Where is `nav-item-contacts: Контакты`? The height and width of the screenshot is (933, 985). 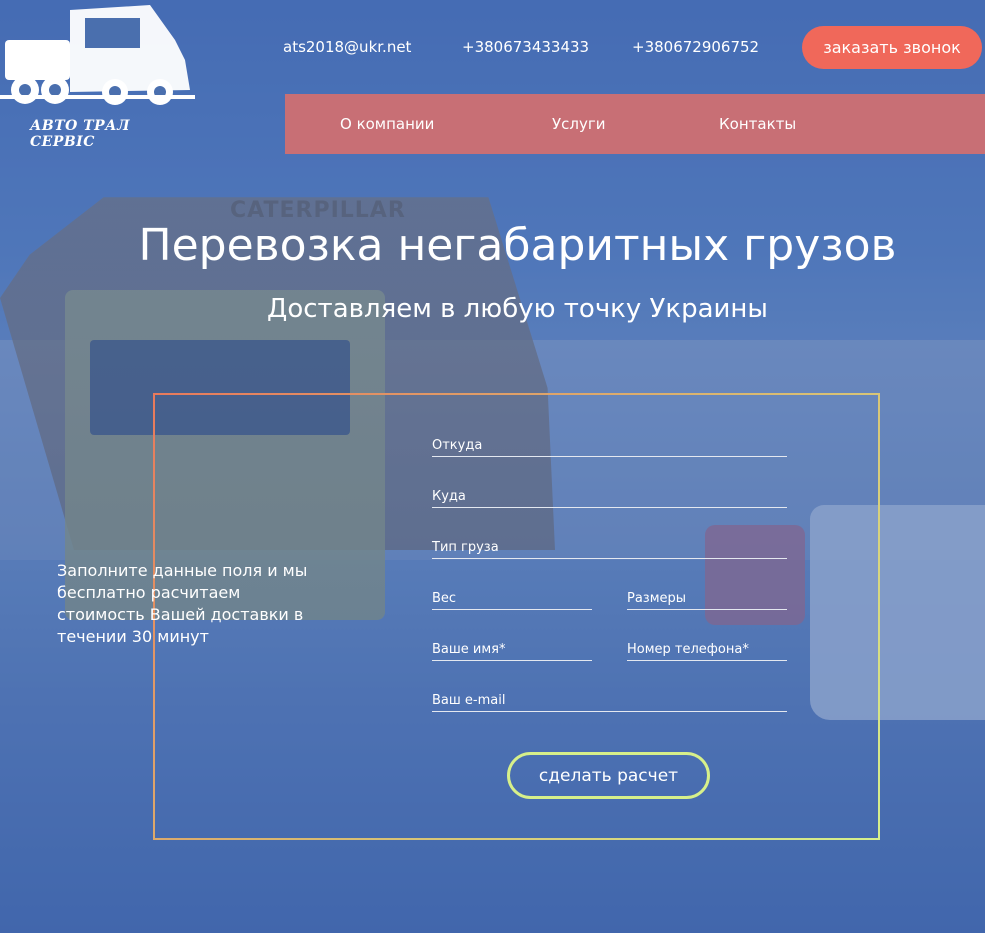 nav-item-contacts: Контакты is located at coordinates (757, 124).